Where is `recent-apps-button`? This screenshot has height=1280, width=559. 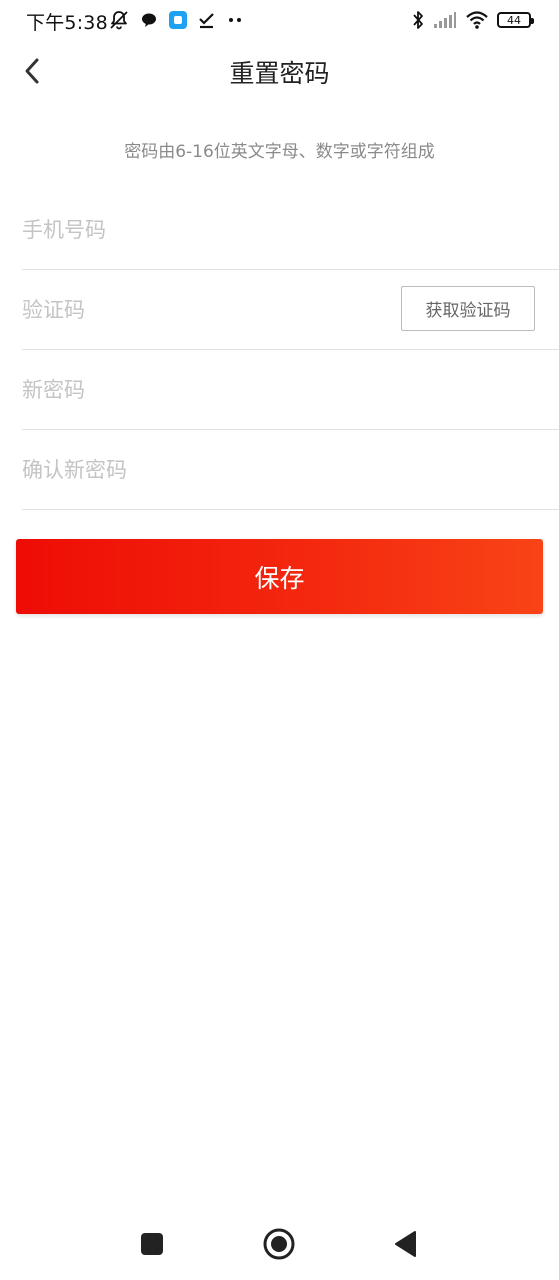 recent-apps-button is located at coordinates (152, 1244).